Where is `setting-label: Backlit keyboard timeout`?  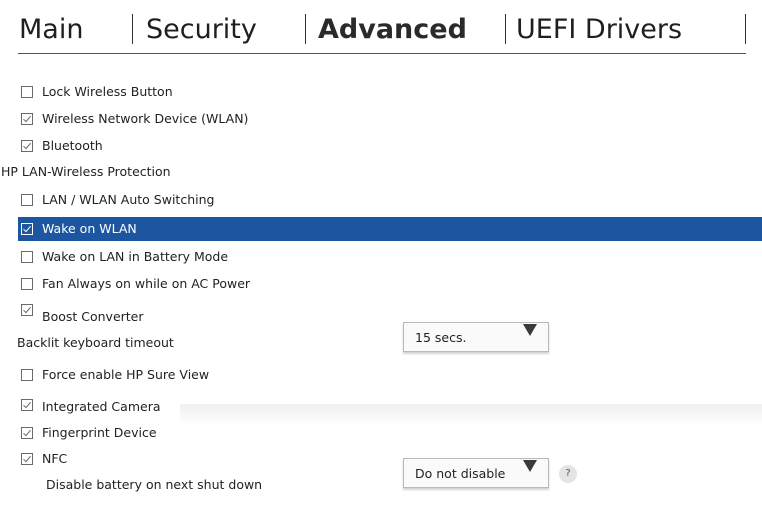 setting-label: Backlit keyboard timeout is located at coordinates (95, 342).